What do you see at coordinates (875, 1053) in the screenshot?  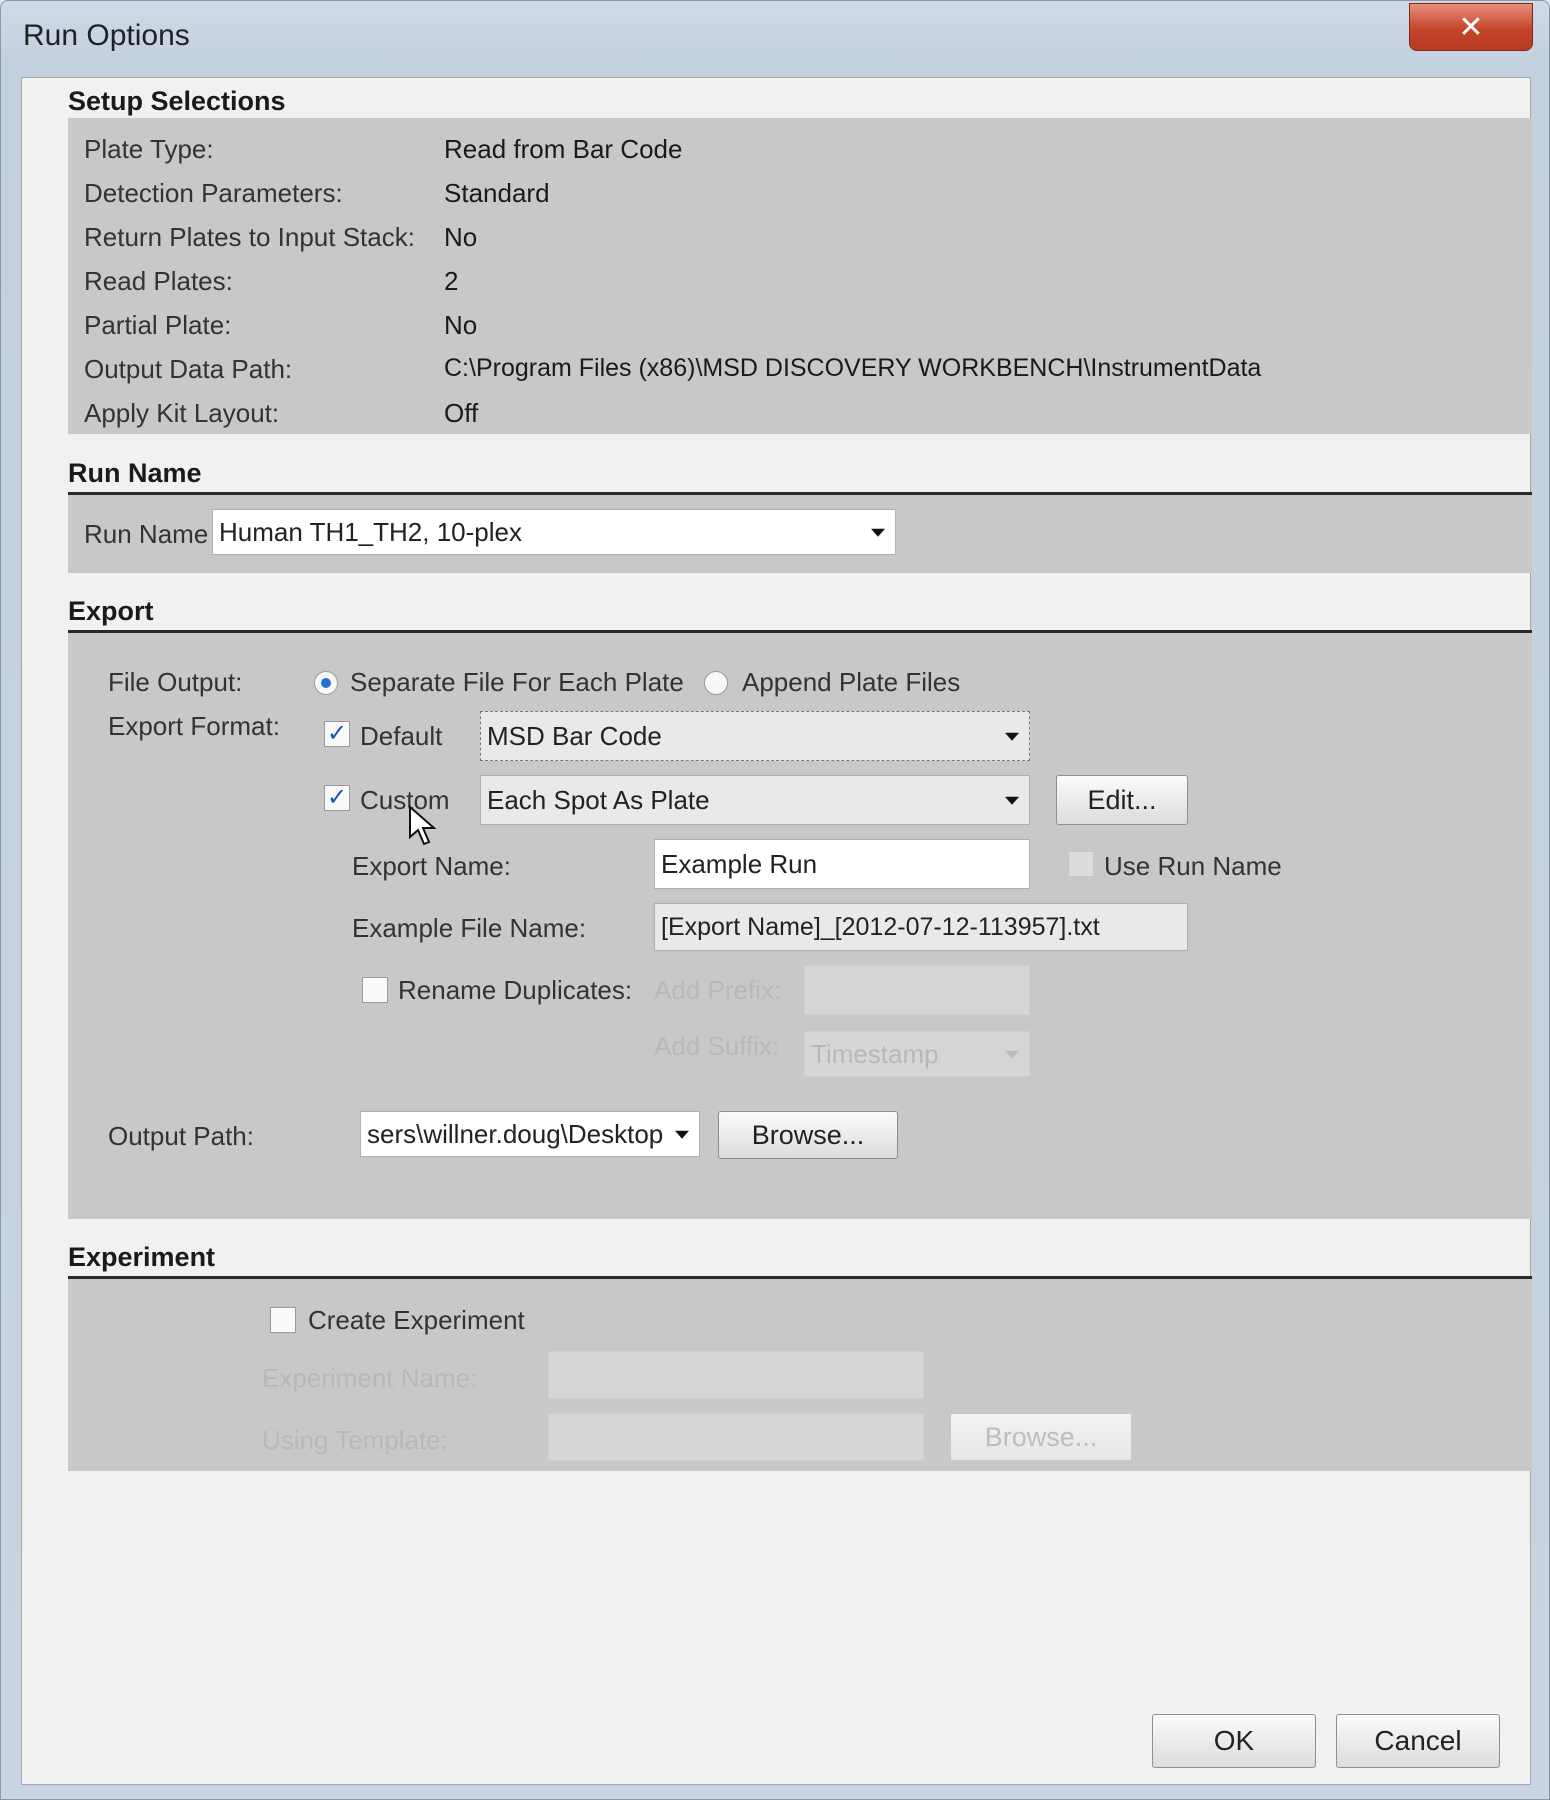 I see `add-suffix-value: Timestamp` at bounding box center [875, 1053].